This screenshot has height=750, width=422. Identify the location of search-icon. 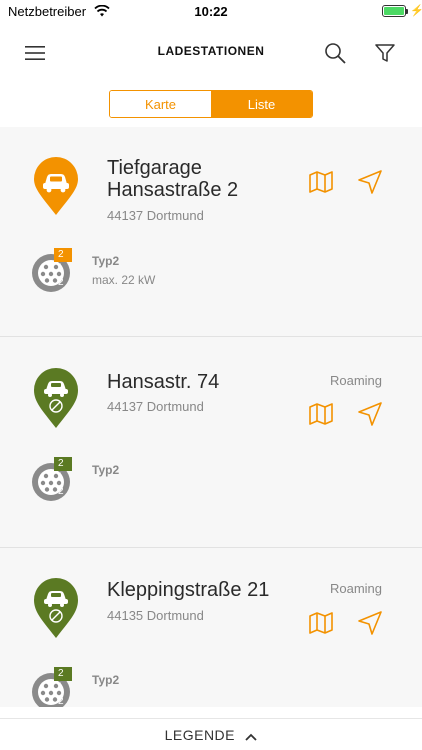
(335, 53).